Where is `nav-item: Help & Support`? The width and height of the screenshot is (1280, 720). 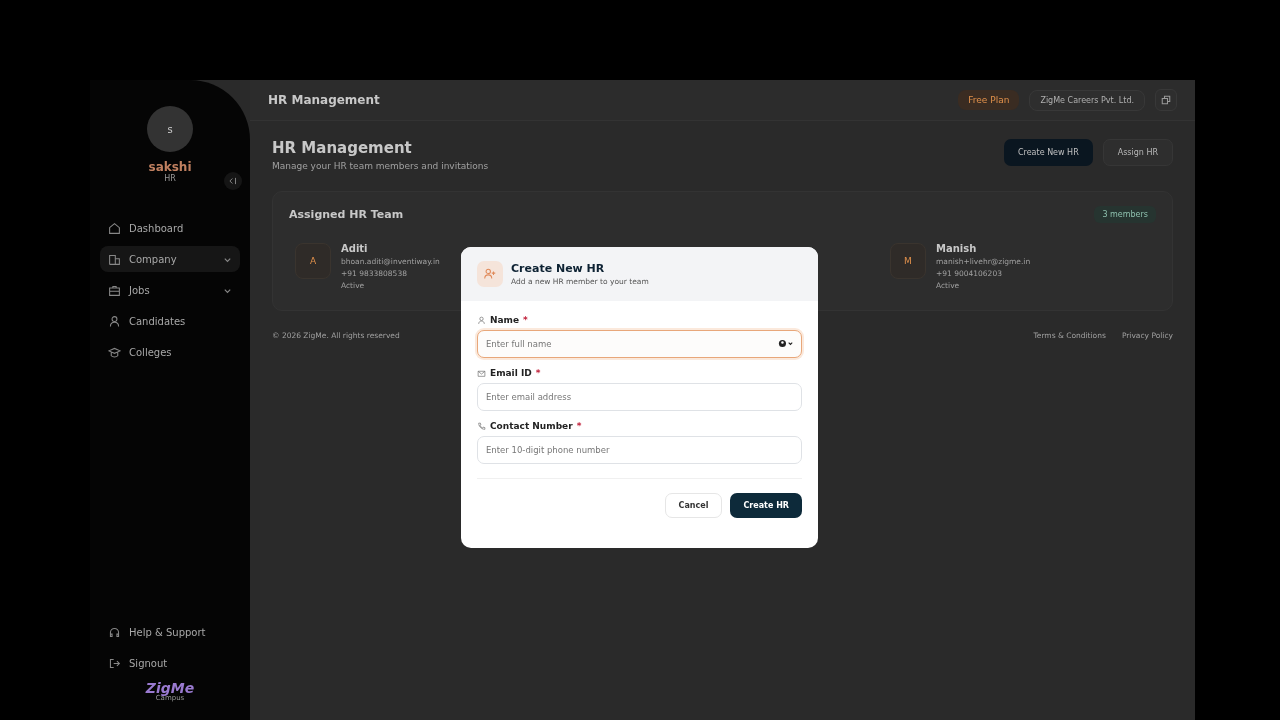 nav-item: Help & Support is located at coordinates (170, 632).